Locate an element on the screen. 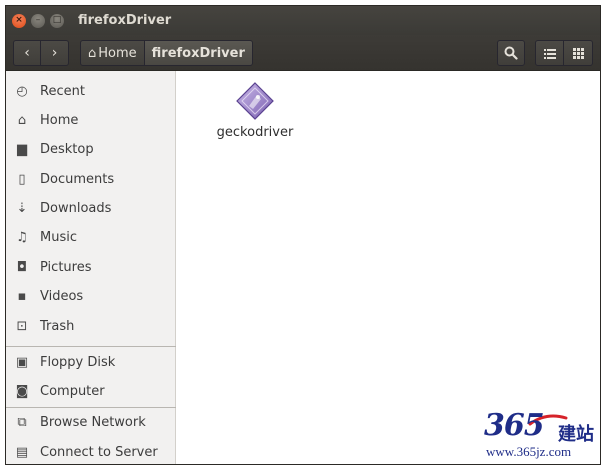  list-view-icon is located at coordinates (549, 53).